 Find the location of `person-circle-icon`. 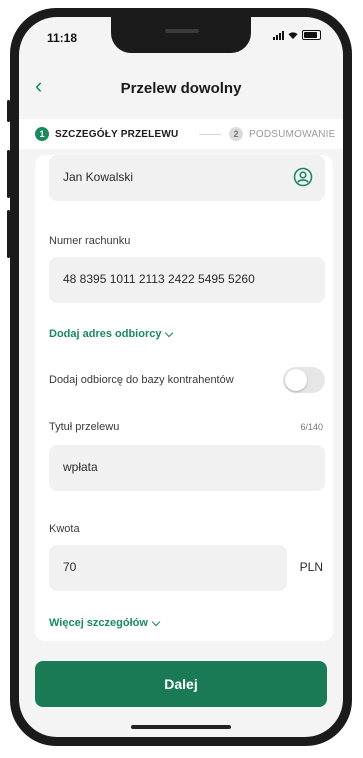

person-circle-icon is located at coordinates (303, 177).